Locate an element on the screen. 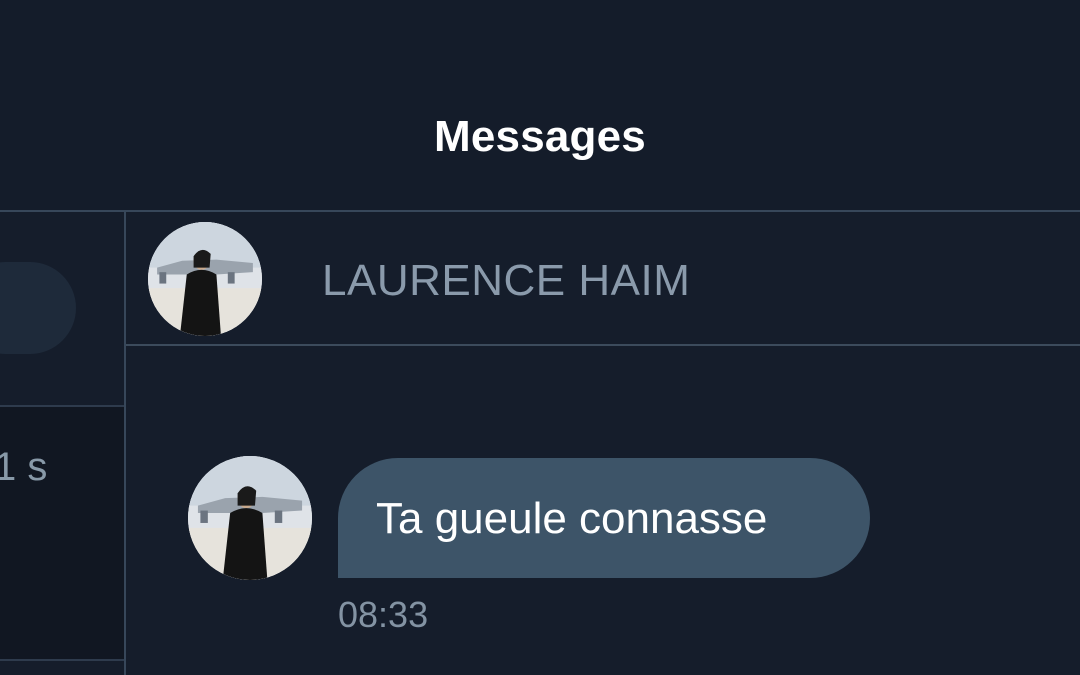  conversation-list: 1 s is located at coordinates (63, 443).